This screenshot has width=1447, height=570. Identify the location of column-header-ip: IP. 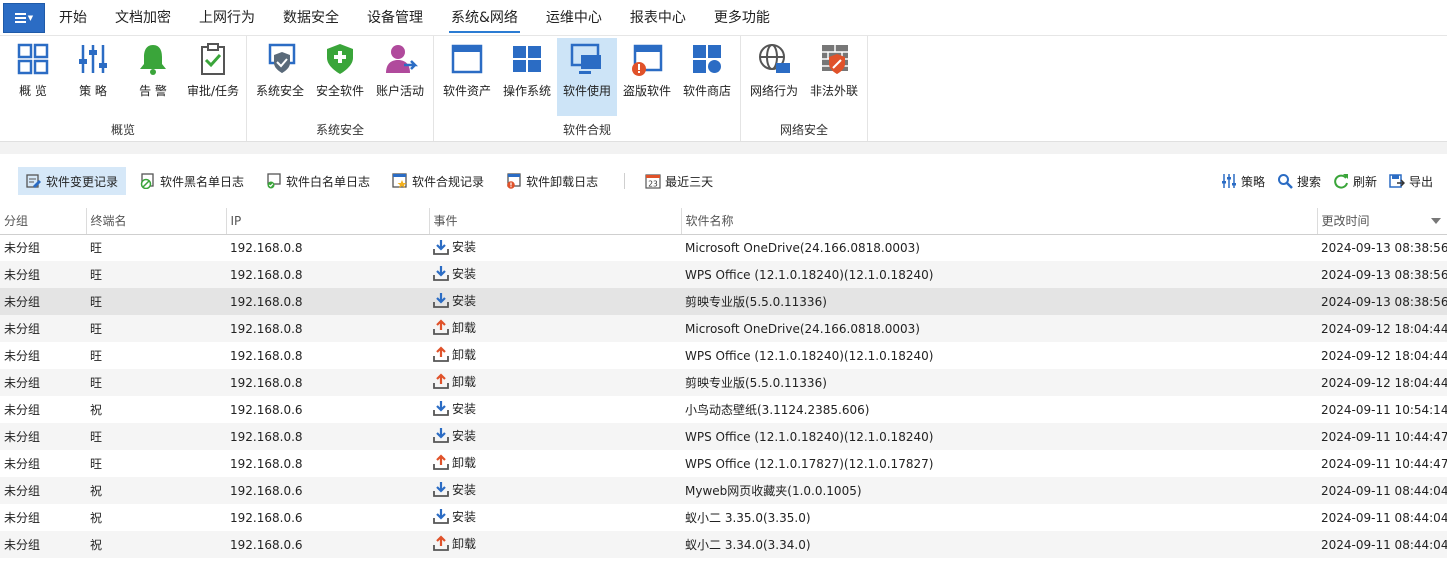
(328, 221).